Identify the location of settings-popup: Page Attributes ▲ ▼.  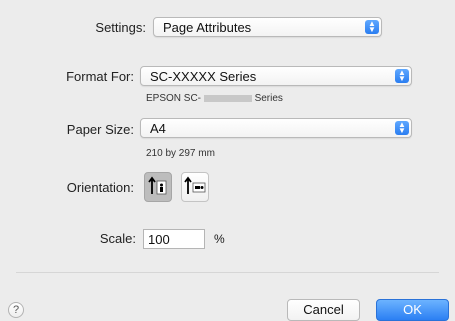
(267, 27).